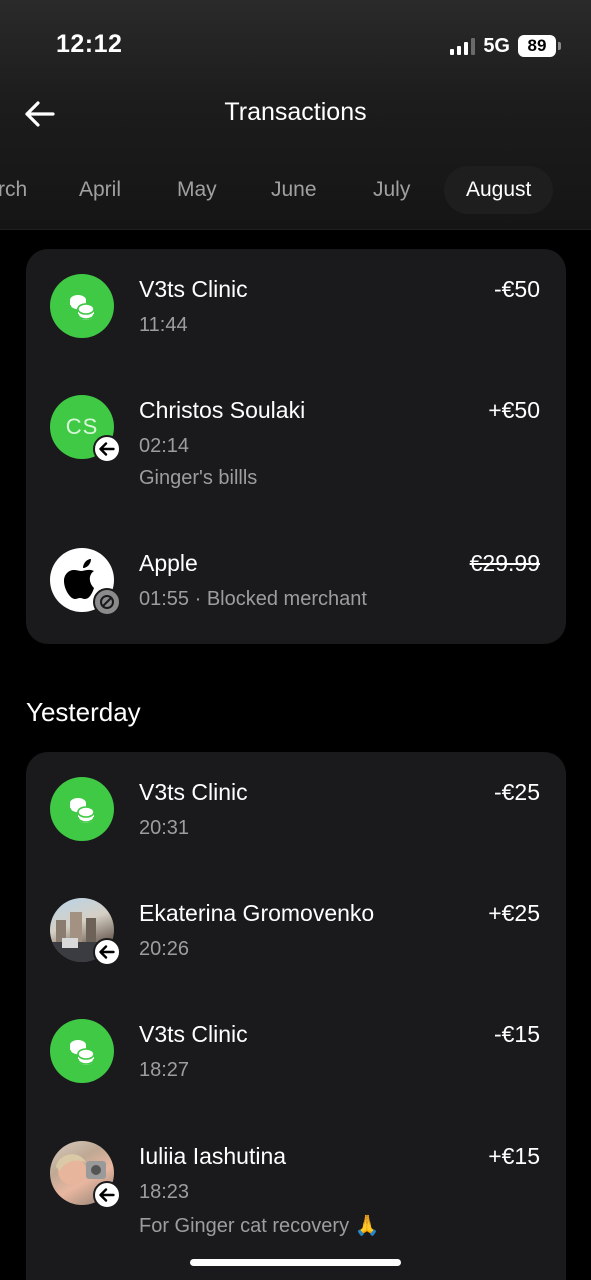 The height and width of the screenshot is (1280, 591). Describe the element at coordinates (100, 190) in the screenshot. I see `tab-april: April` at that location.